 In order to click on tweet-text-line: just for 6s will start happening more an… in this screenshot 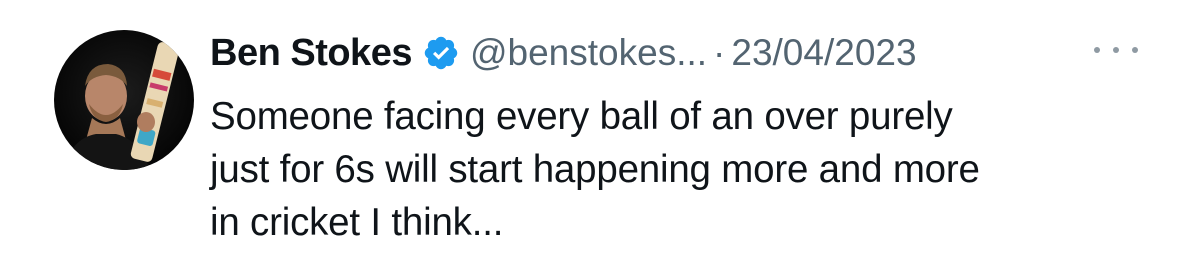, I will do `click(595, 169)`.